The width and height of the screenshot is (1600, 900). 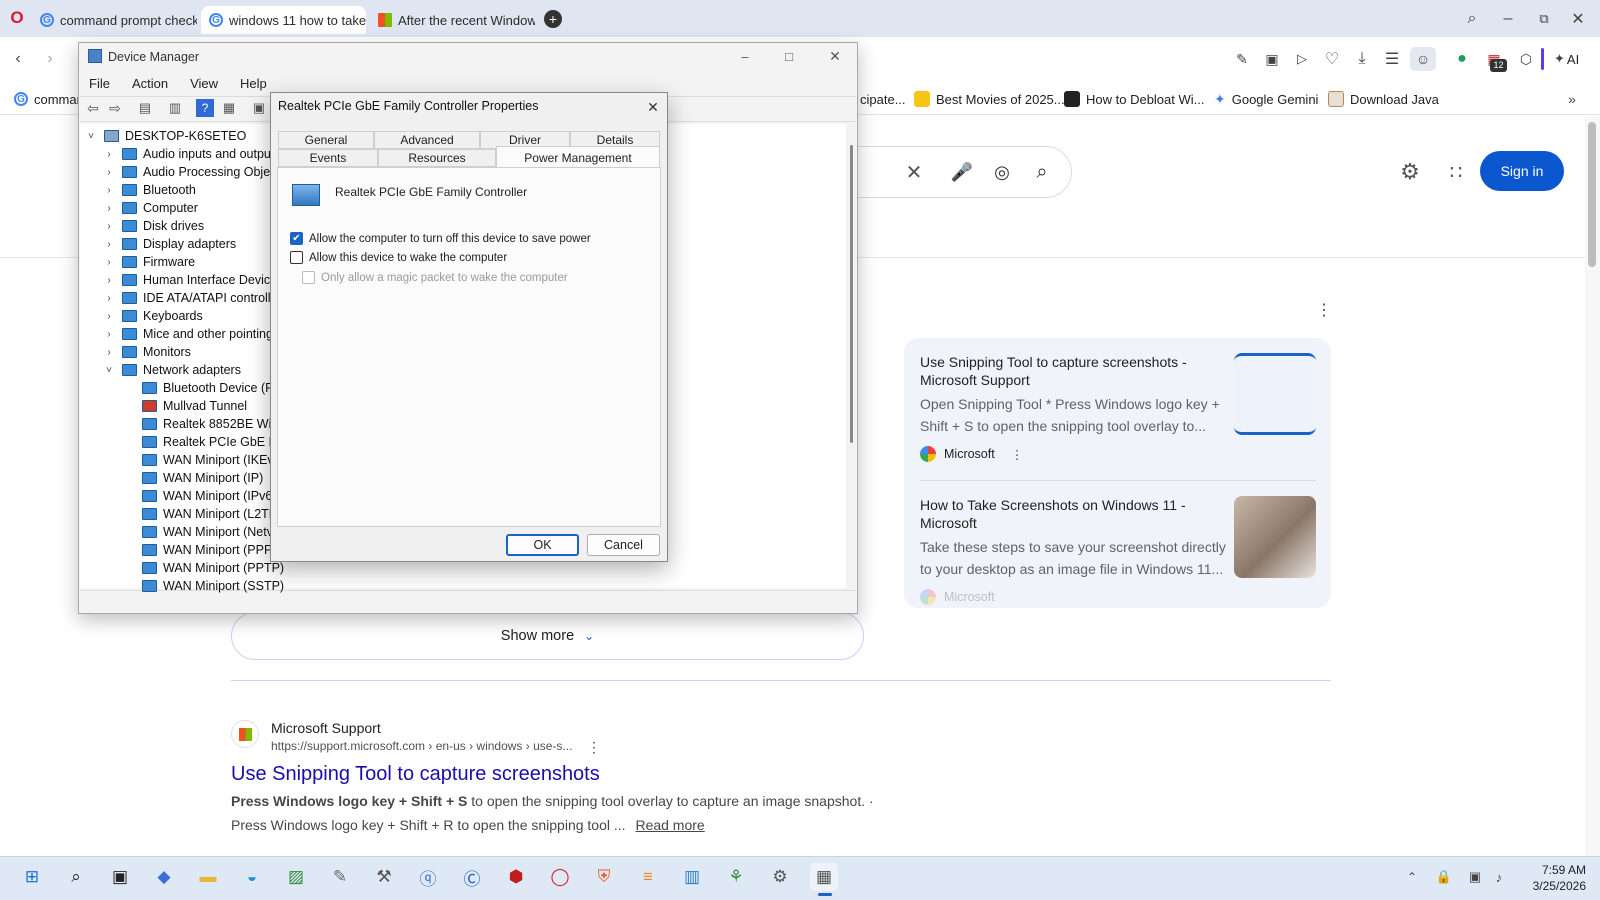 What do you see at coordinates (692, 877) in the screenshot?
I see `remote-desktop-icon: ▥` at bounding box center [692, 877].